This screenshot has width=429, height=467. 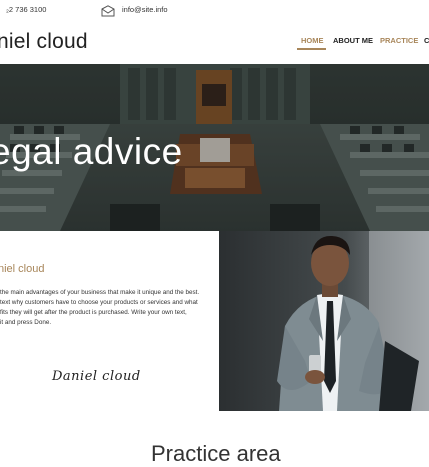 I want to click on email-link: info@site.info, so click(x=145, y=9).